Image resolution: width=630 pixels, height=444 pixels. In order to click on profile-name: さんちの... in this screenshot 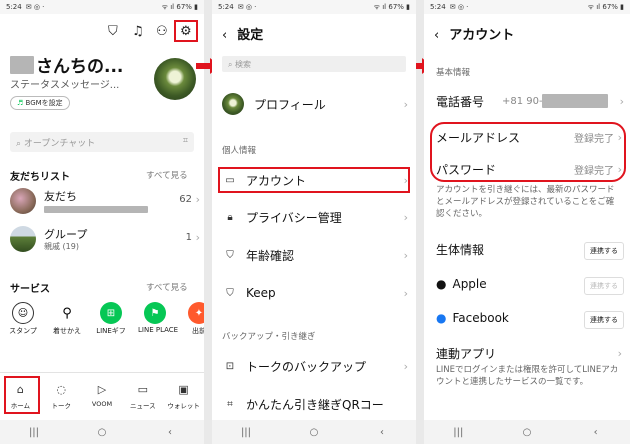, I will do `click(66, 64)`.